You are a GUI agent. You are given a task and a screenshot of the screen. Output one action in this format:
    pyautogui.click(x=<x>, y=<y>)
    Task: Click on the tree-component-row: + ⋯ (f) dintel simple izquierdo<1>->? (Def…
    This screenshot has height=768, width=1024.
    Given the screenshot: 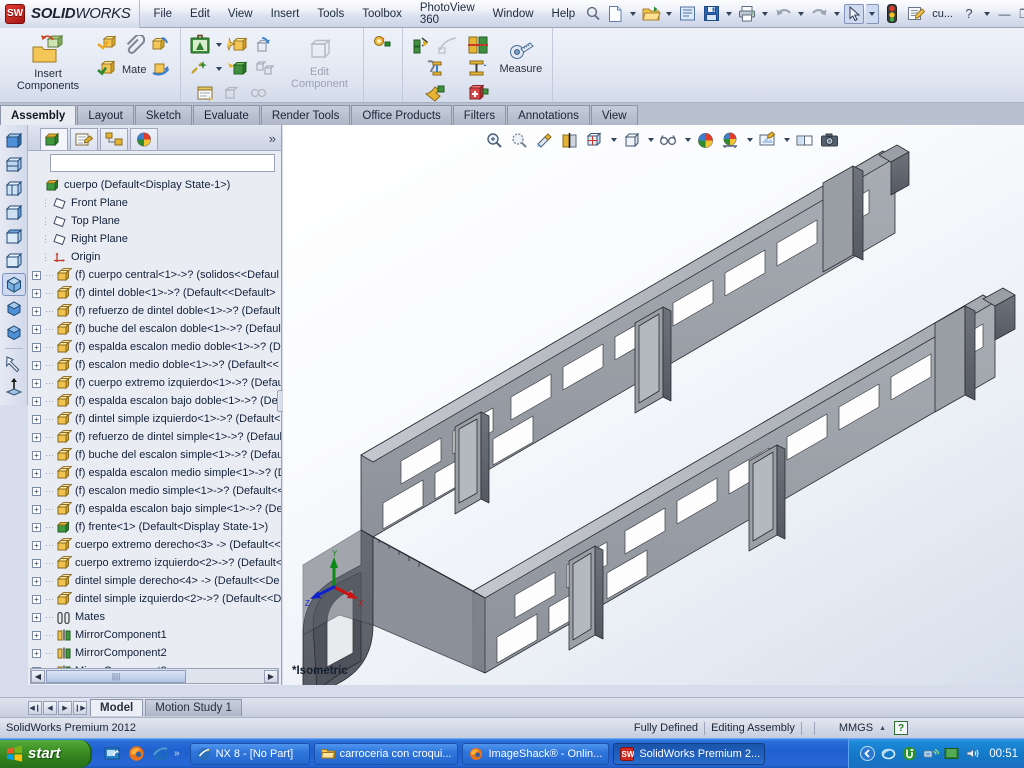 What is the action you would take?
    pyautogui.click(x=156, y=419)
    